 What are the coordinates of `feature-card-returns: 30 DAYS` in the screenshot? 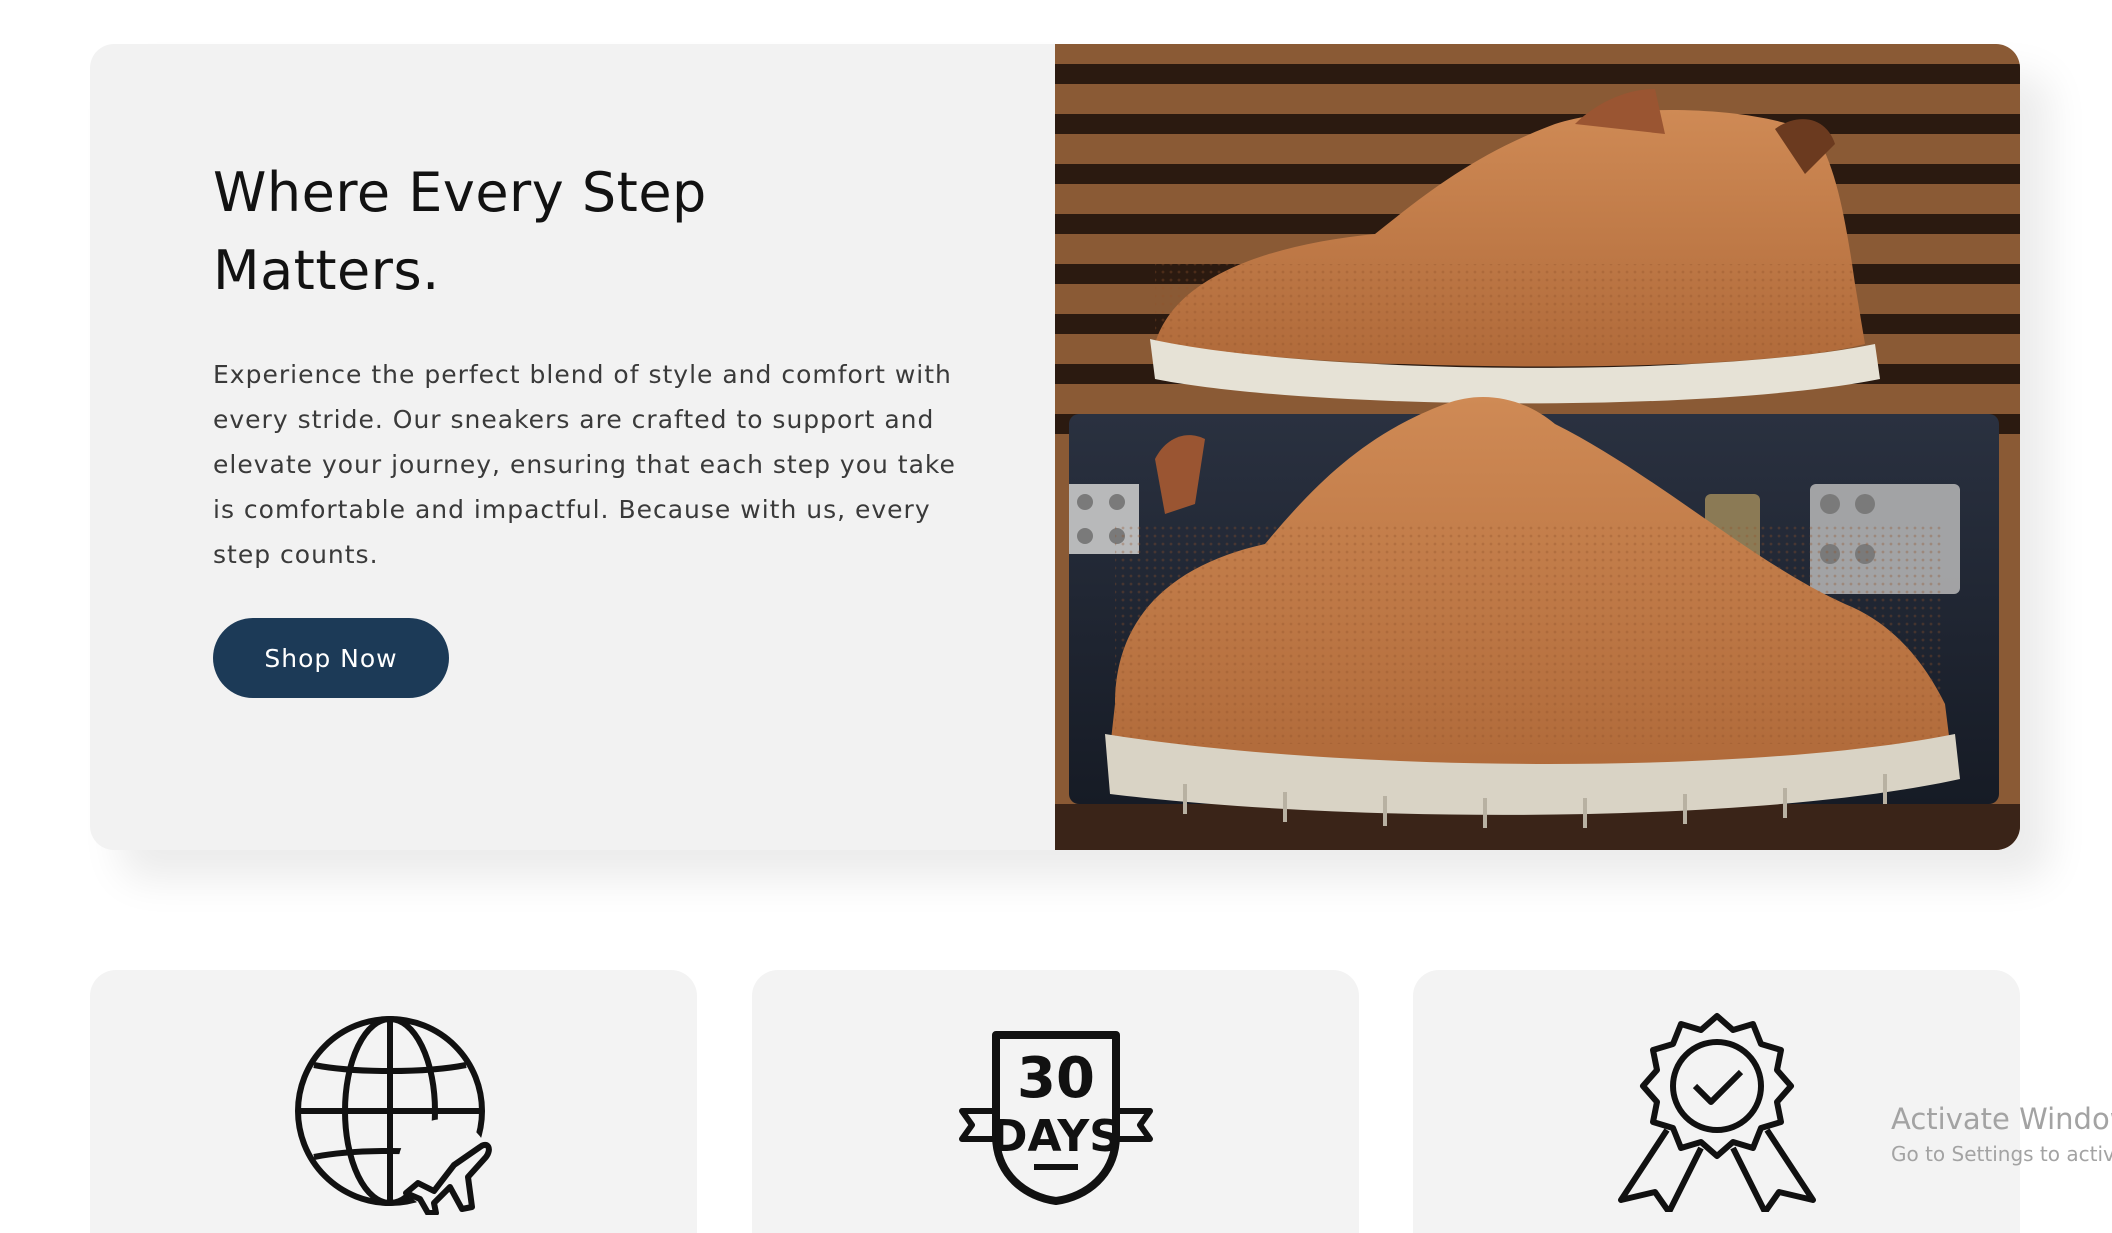 It's located at (1055, 1101).